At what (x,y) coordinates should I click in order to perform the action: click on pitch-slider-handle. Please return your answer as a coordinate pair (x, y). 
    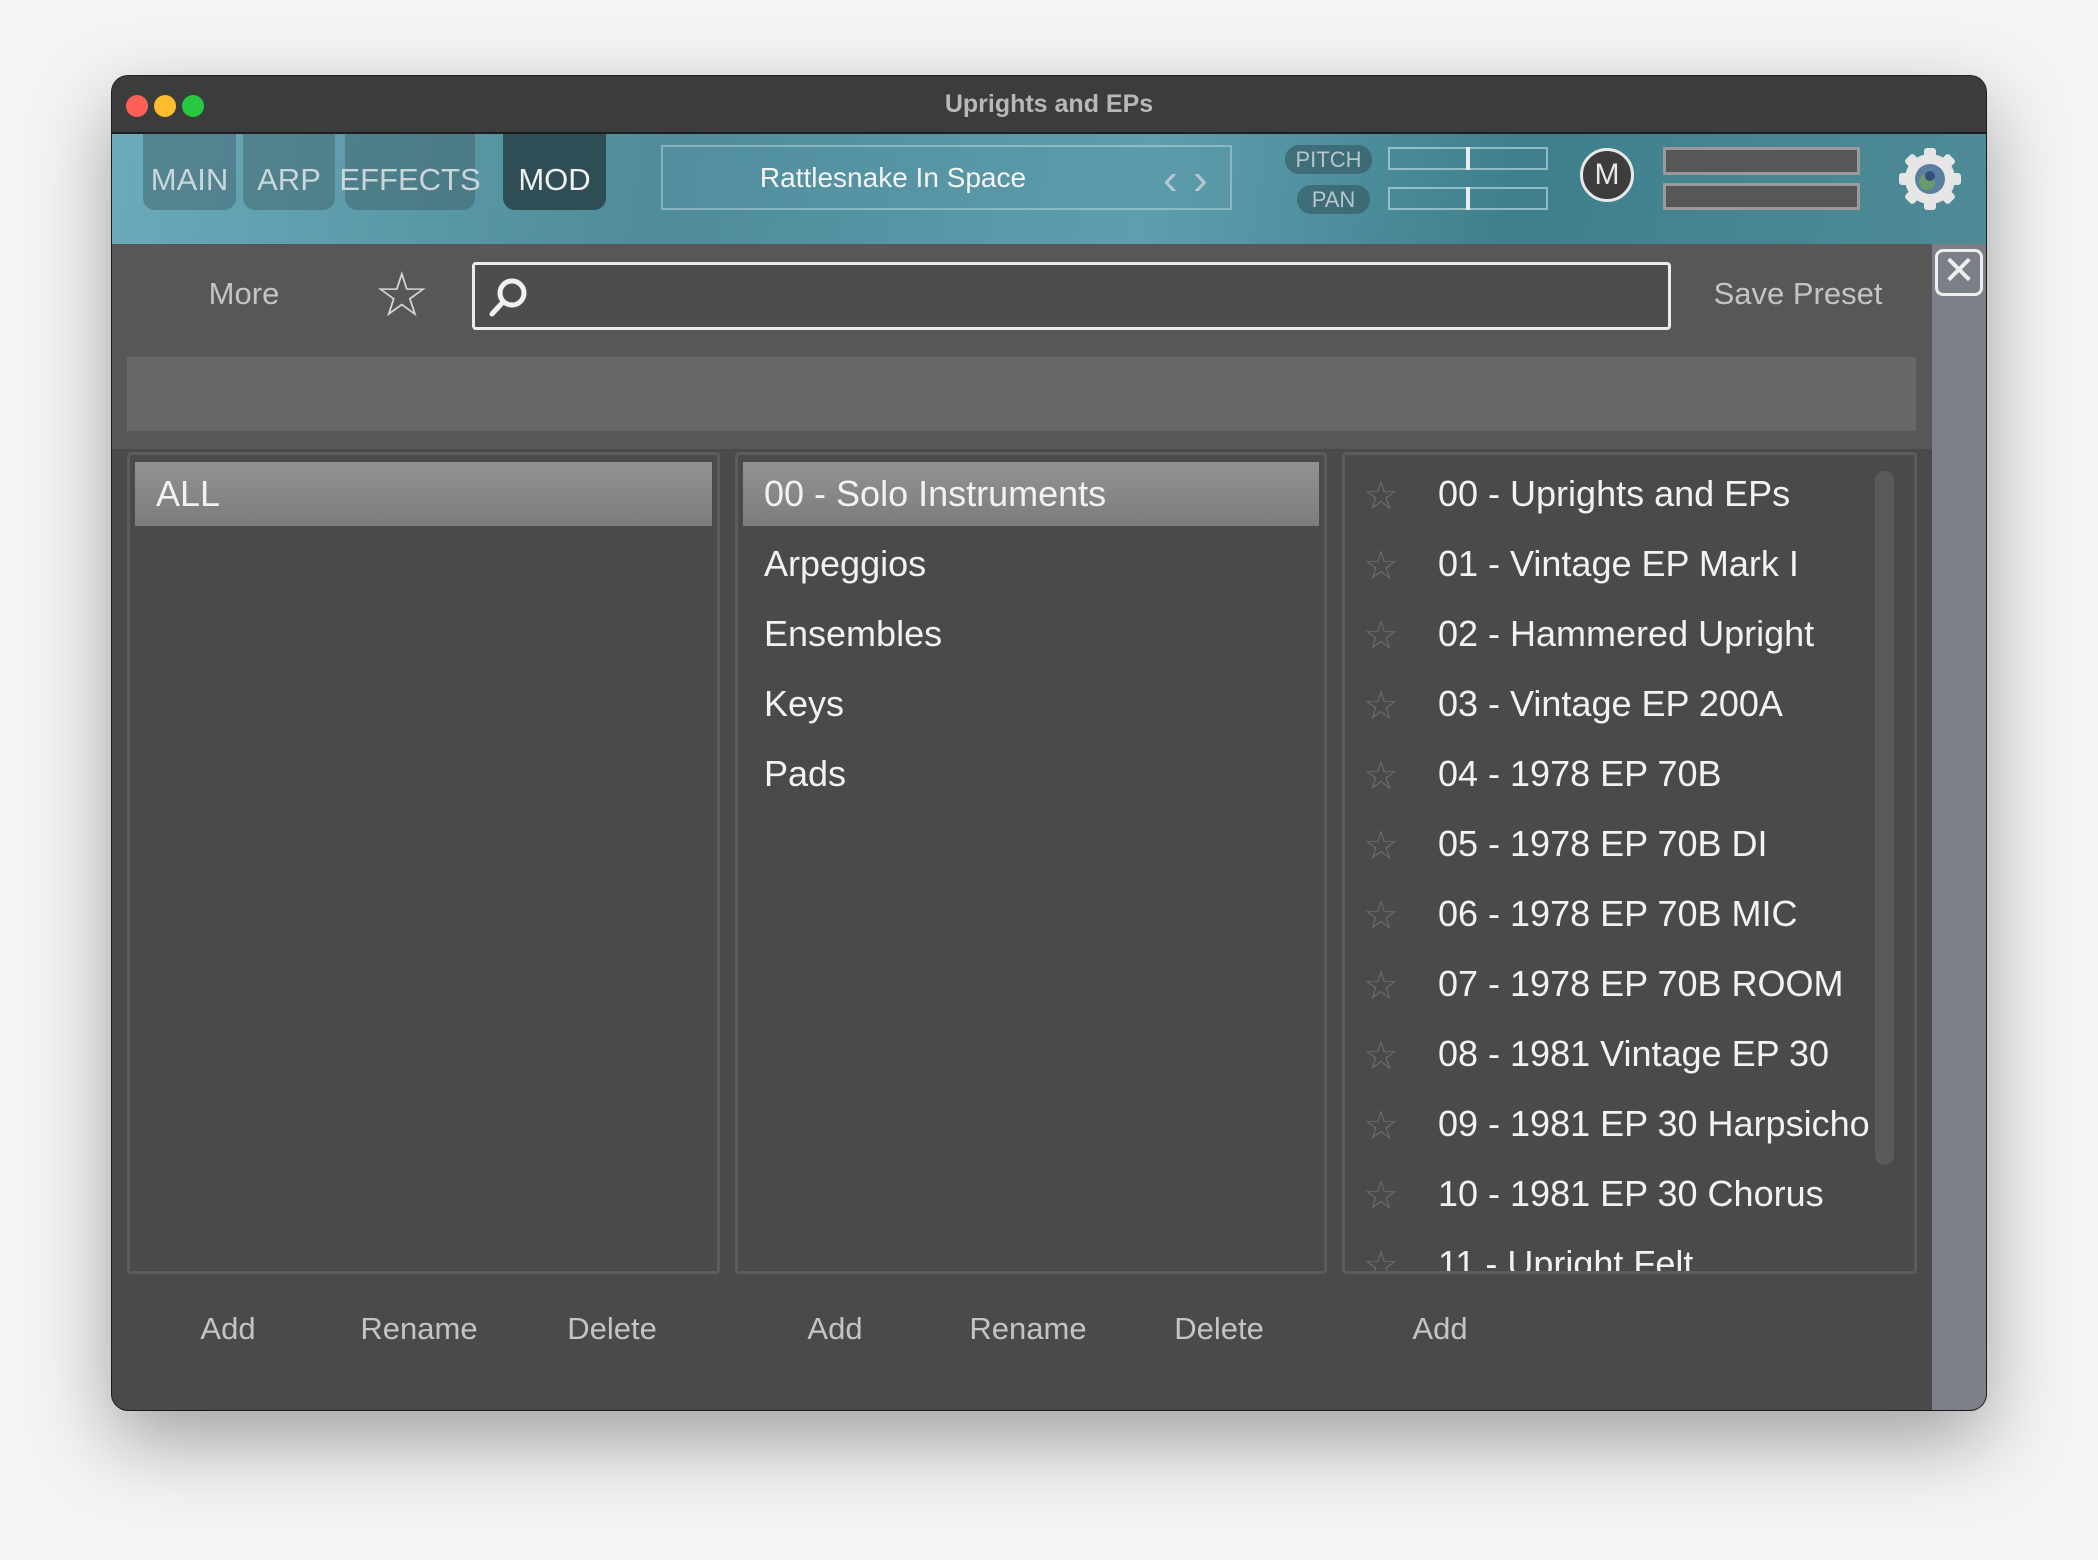
    Looking at the image, I should click on (1468, 158).